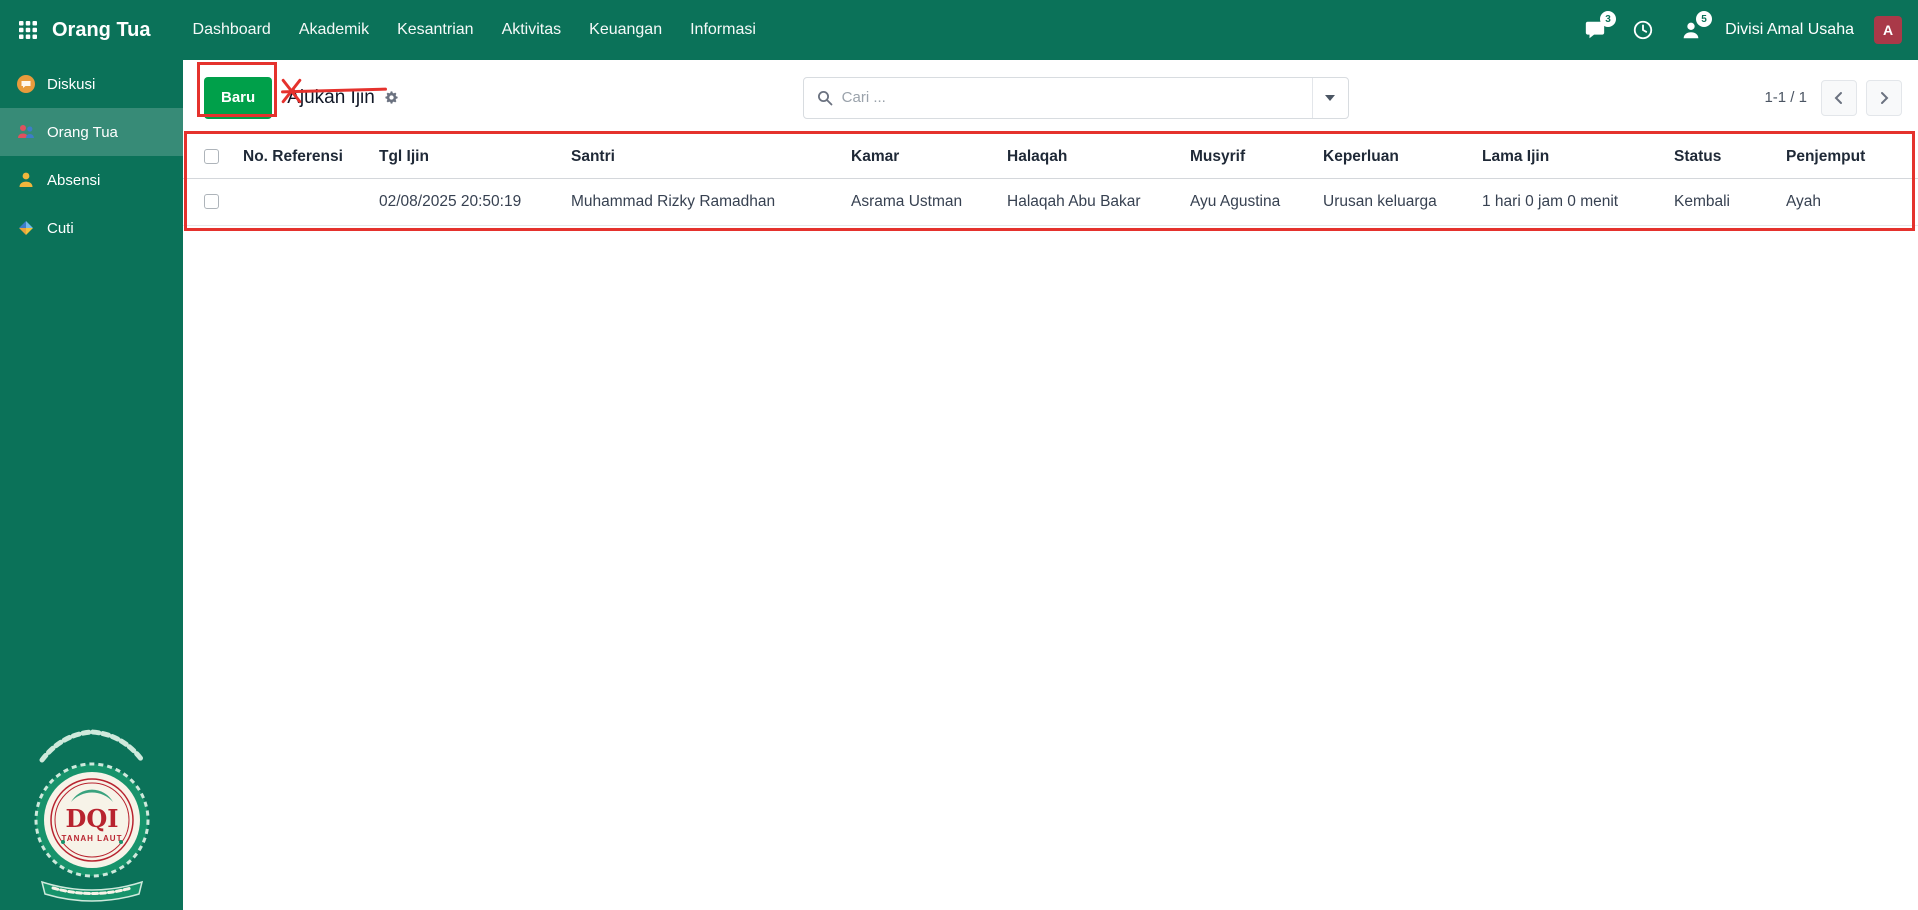 Image resolution: width=1918 pixels, height=910 pixels. Describe the element at coordinates (238, 97) in the screenshot. I see `new-record-button: Baru` at that location.